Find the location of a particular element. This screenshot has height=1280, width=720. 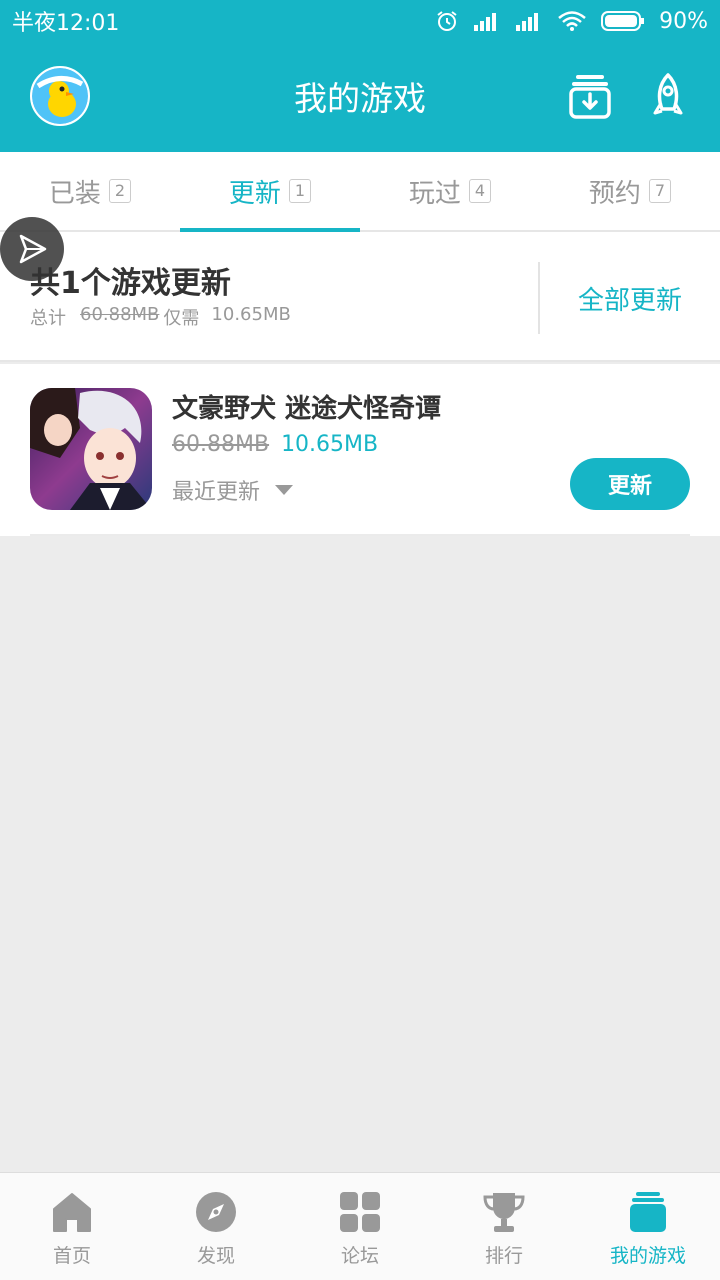

floating-share-button is located at coordinates (32, 249).